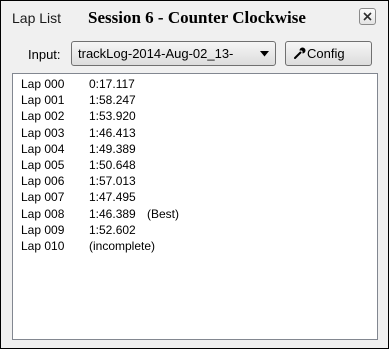 This screenshot has height=349, width=389. Describe the element at coordinates (43, 213) in the screenshot. I see `lap-label: Lap 008` at that location.